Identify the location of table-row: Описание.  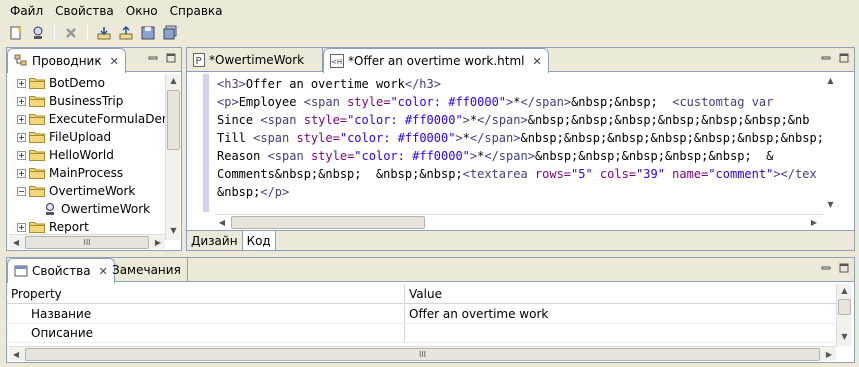
(421, 333).